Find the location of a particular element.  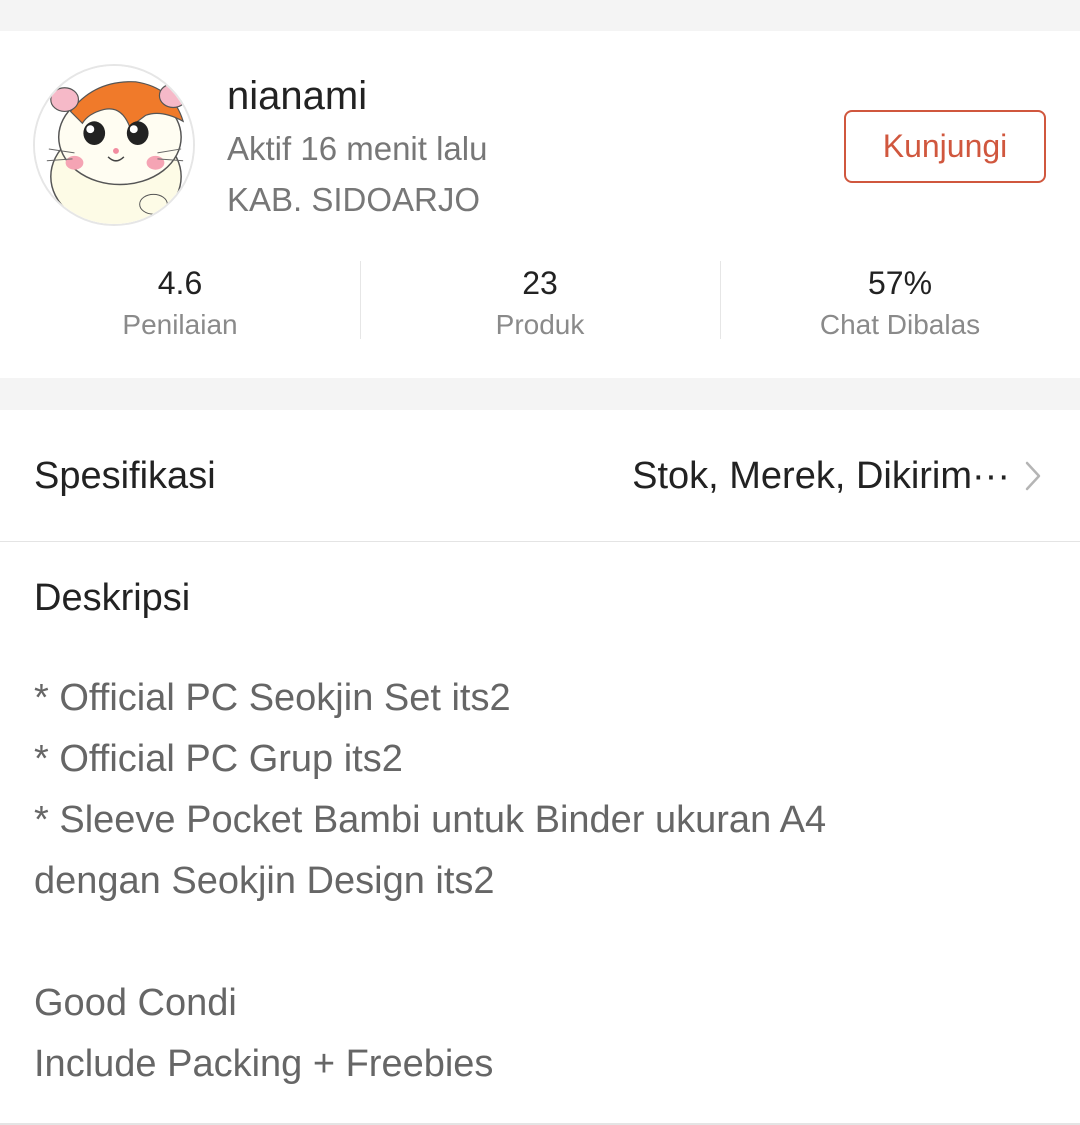

shop-stats: 4.6 Penilaian 23 Produk 57% Chat Dibalas is located at coordinates (540, 301).